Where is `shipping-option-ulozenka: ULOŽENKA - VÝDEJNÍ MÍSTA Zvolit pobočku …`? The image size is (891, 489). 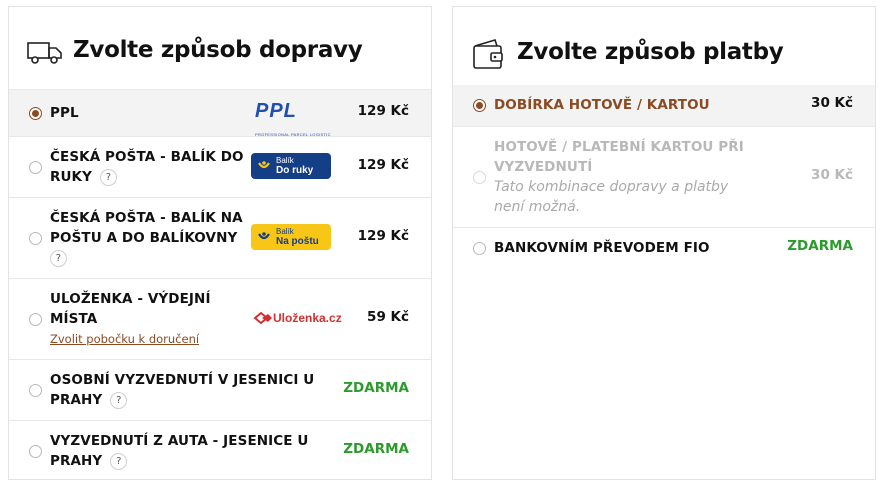
shipping-option-ulozenka: ULOŽENKA - VÝDEJNÍ MÍSTA Zvolit pobočku … is located at coordinates (220, 318).